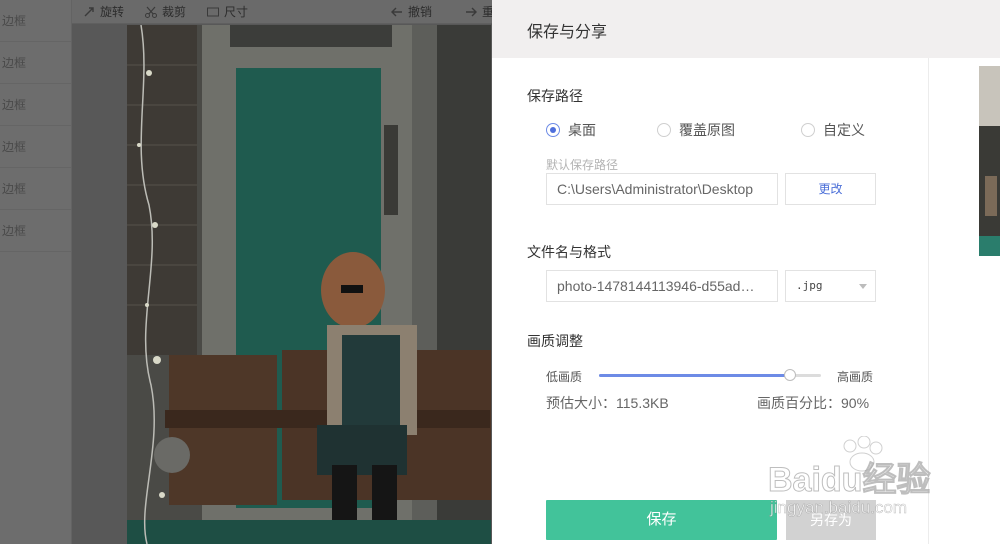 This screenshot has height=544, width=1000. I want to click on rotate-label: 旋转, so click(112, 12).